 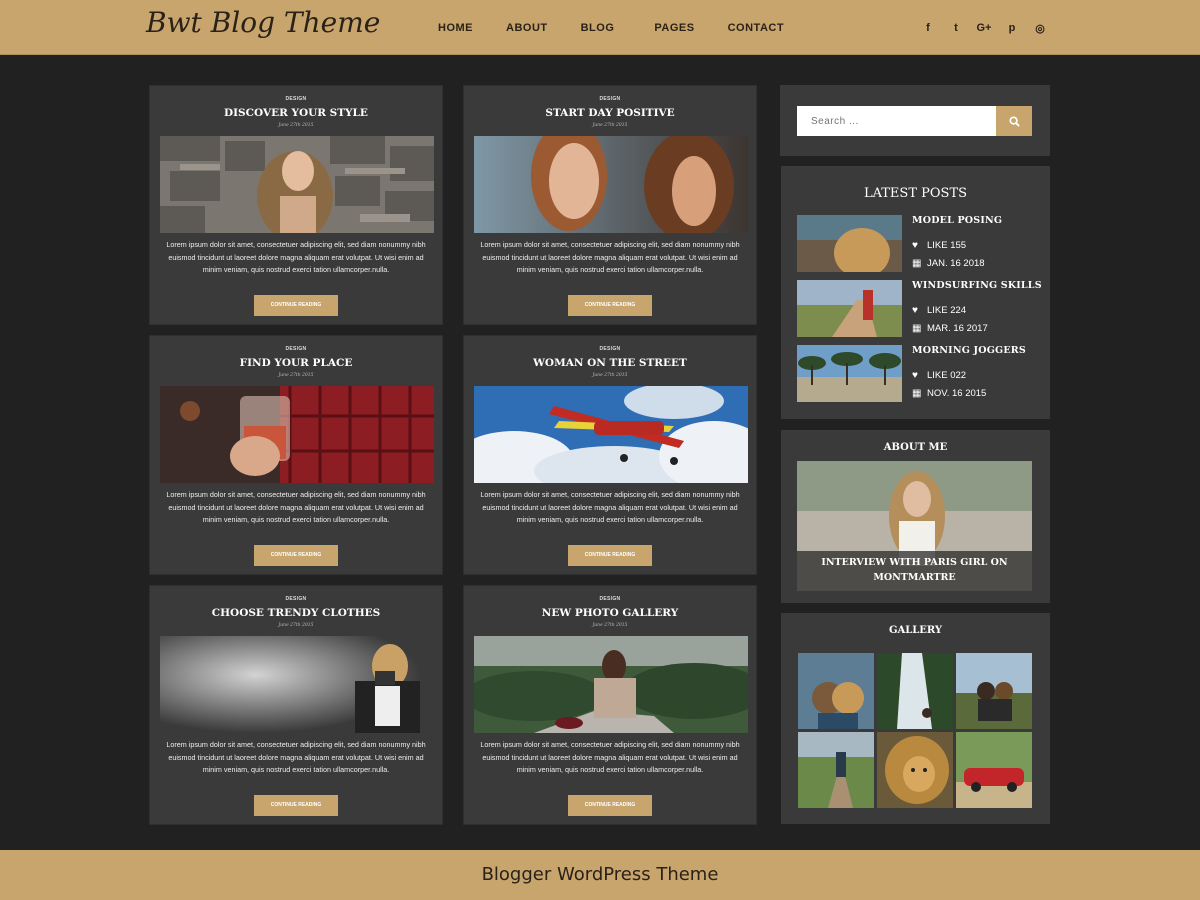 What do you see at coordinates (969, 350) in the screenshot?
I see `latest-post-title: MORNING JOGGERS` at bounding box center [969, 350].